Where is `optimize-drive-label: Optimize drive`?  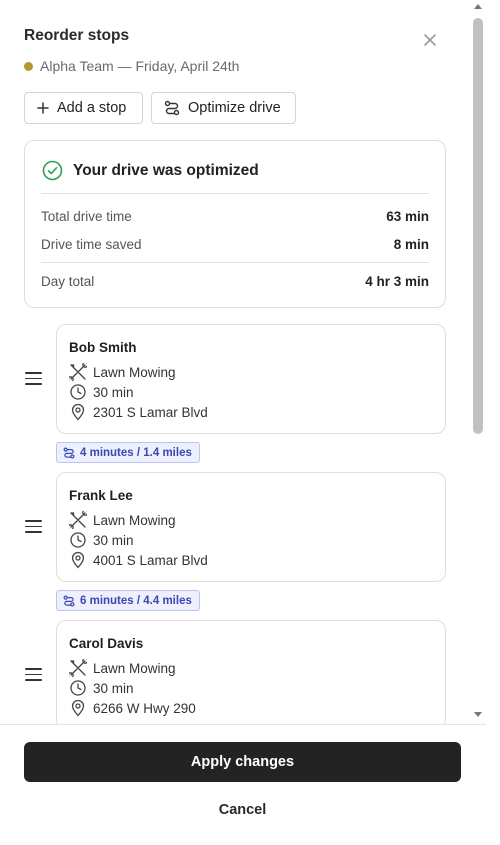
optimize-drive-label: Optimize drive is located at coordinates (234, 108).